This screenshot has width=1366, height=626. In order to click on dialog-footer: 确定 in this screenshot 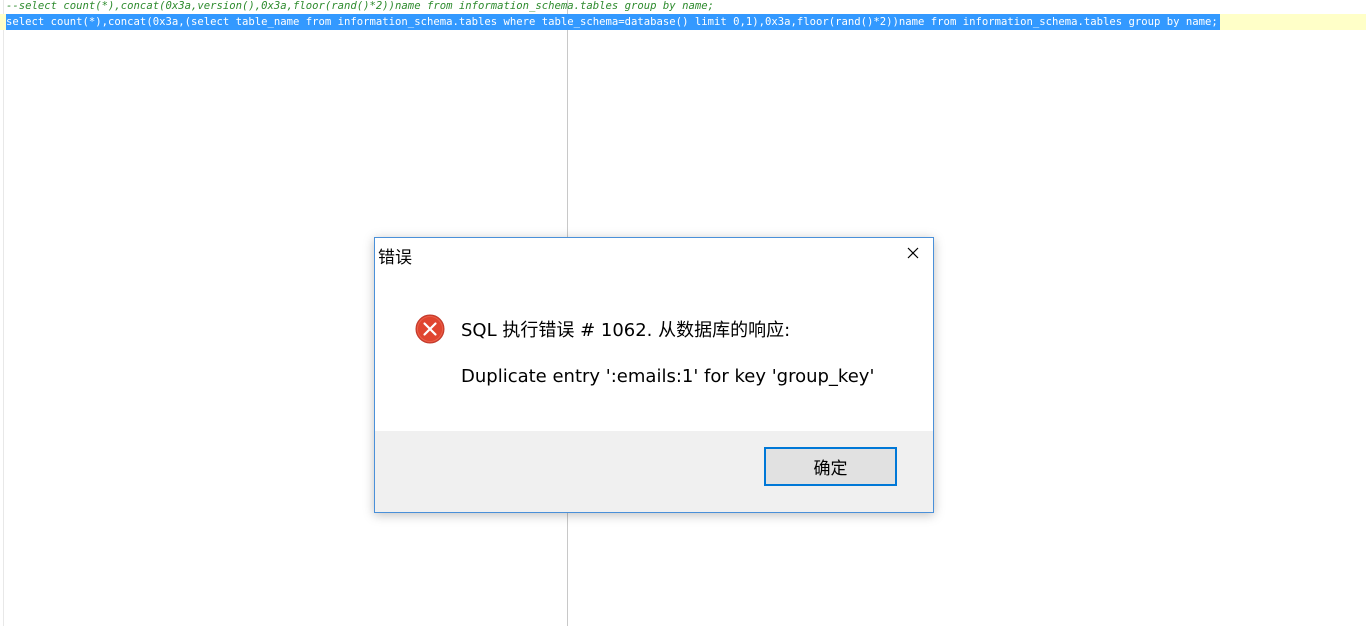, I will do `click(654, 471)`.